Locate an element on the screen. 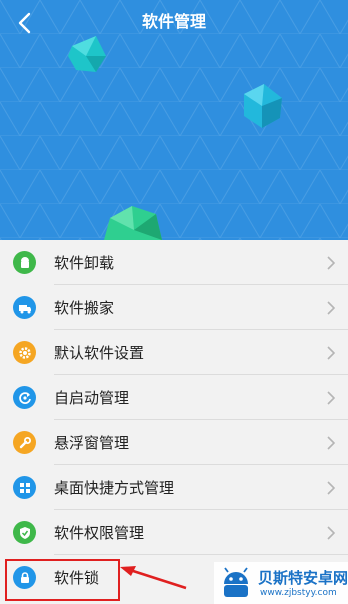 This screenshot has width=348, height=604. page-title: 软件管理 is located at coordinates (173, 21).